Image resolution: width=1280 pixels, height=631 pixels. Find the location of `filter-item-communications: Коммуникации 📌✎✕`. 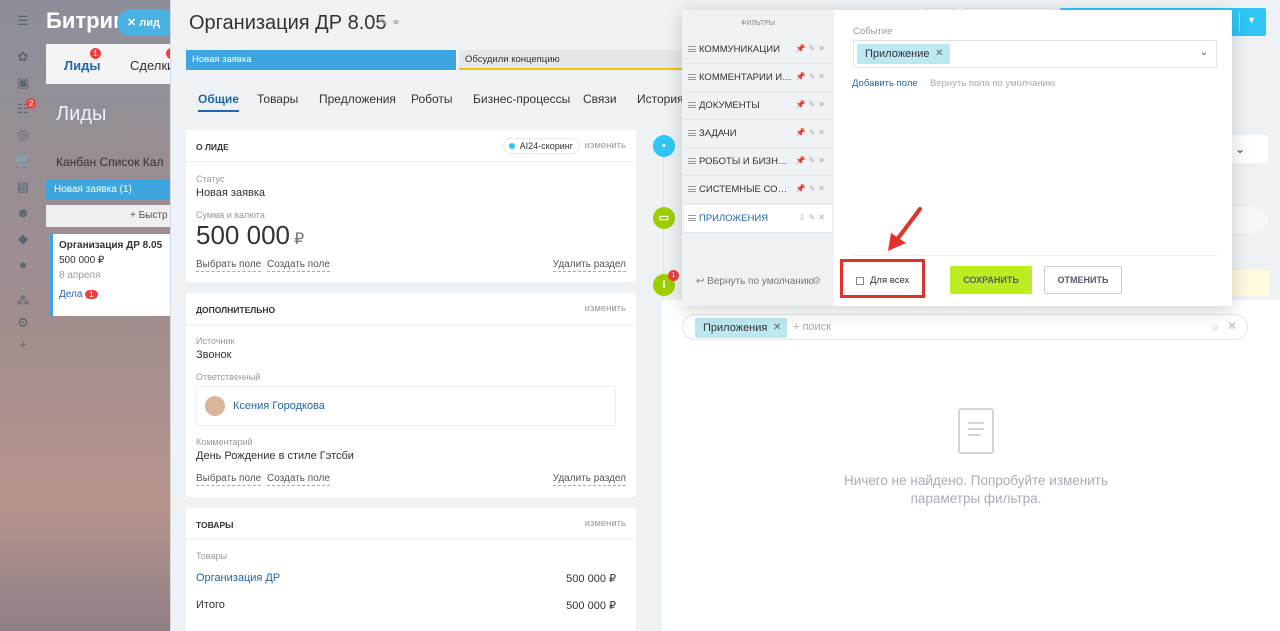

filter-item-communications: Коммуникации 📌✎✕ is located at coordinates (758, 50).